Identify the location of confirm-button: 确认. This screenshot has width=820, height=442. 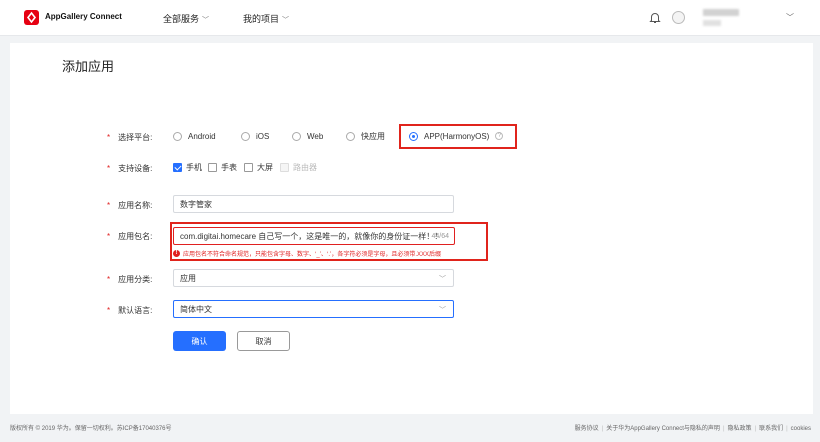
(199, 341).